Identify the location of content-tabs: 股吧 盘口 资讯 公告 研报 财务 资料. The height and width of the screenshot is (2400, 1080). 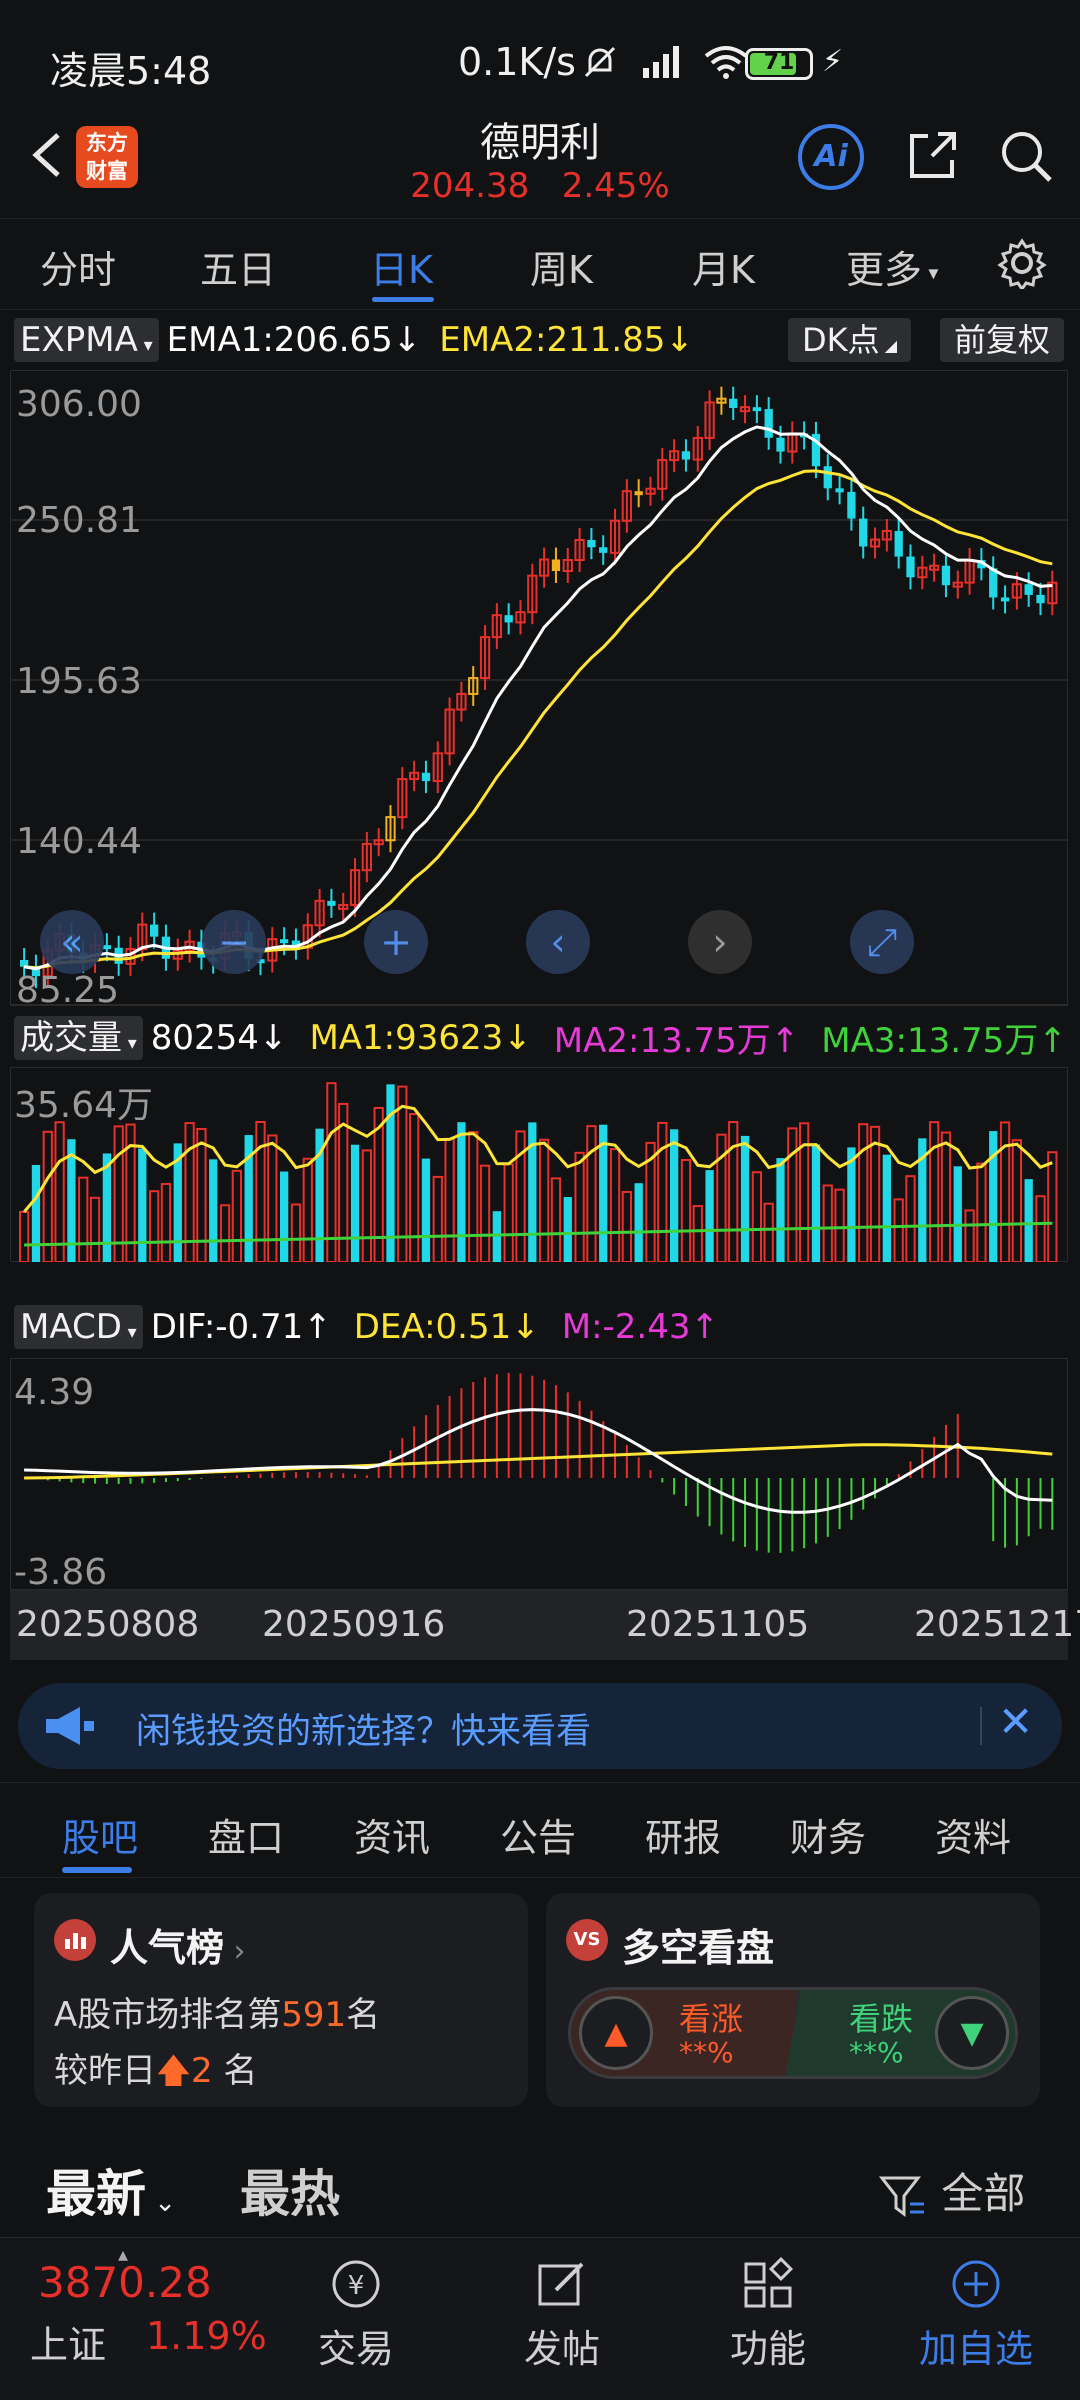
(540, 1830).